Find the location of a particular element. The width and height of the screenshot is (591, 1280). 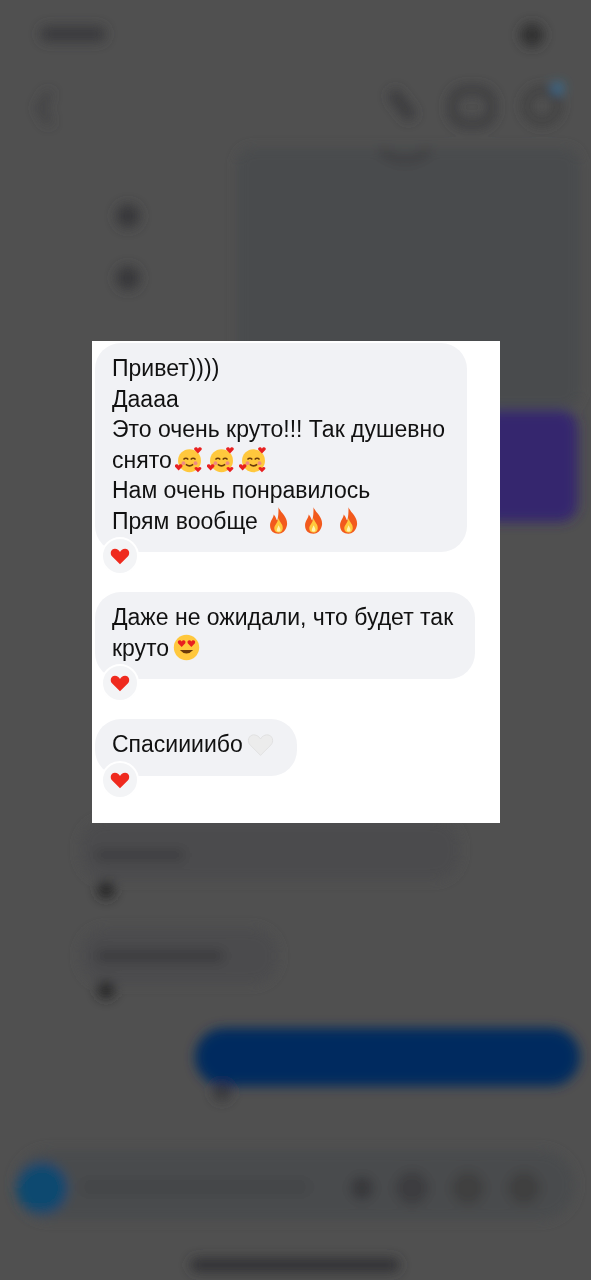

message-text: Это очень круто!!! Так душевно is located at coordinates (278, 429).